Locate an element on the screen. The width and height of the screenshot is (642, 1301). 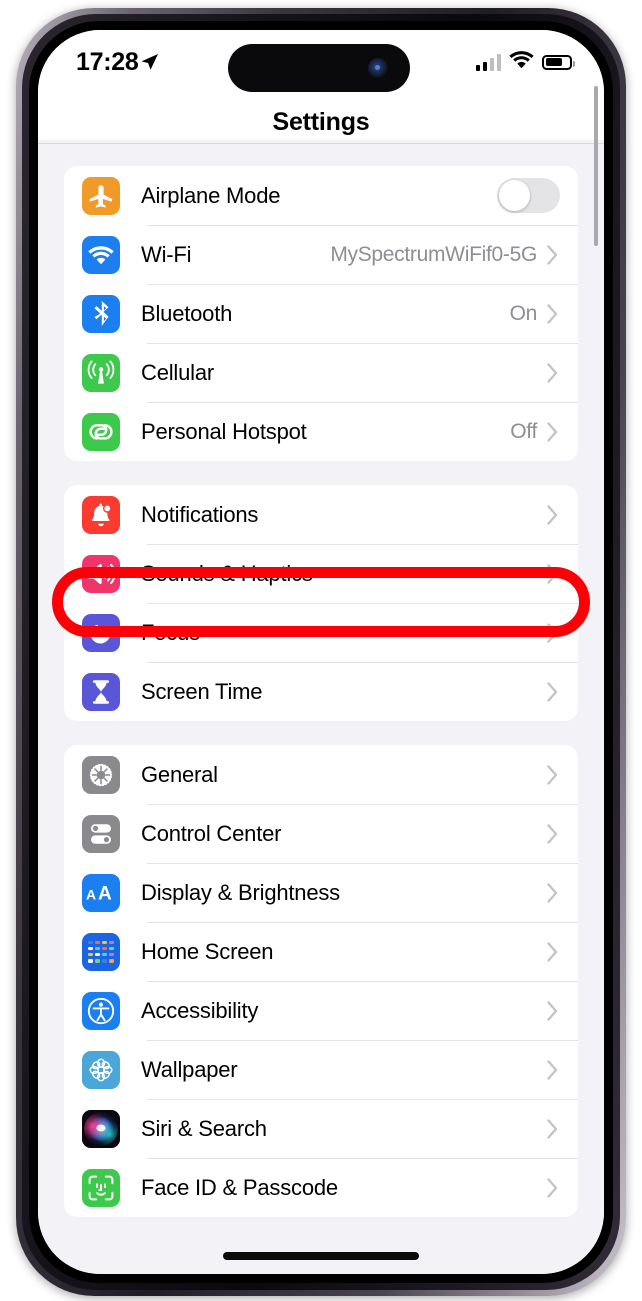
settings-row-bluetooth: Bluetooth On is located at coordinates (321, 313).